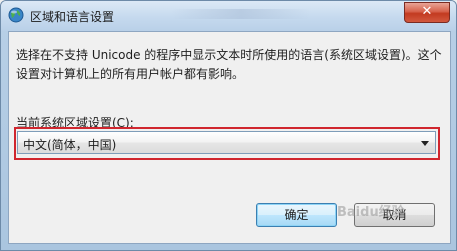  What do you see at coordinates (70, 145) in the screenshot?
I see `locale-select-value: 中文(简体，中国)` at bounding box center [70, 145].